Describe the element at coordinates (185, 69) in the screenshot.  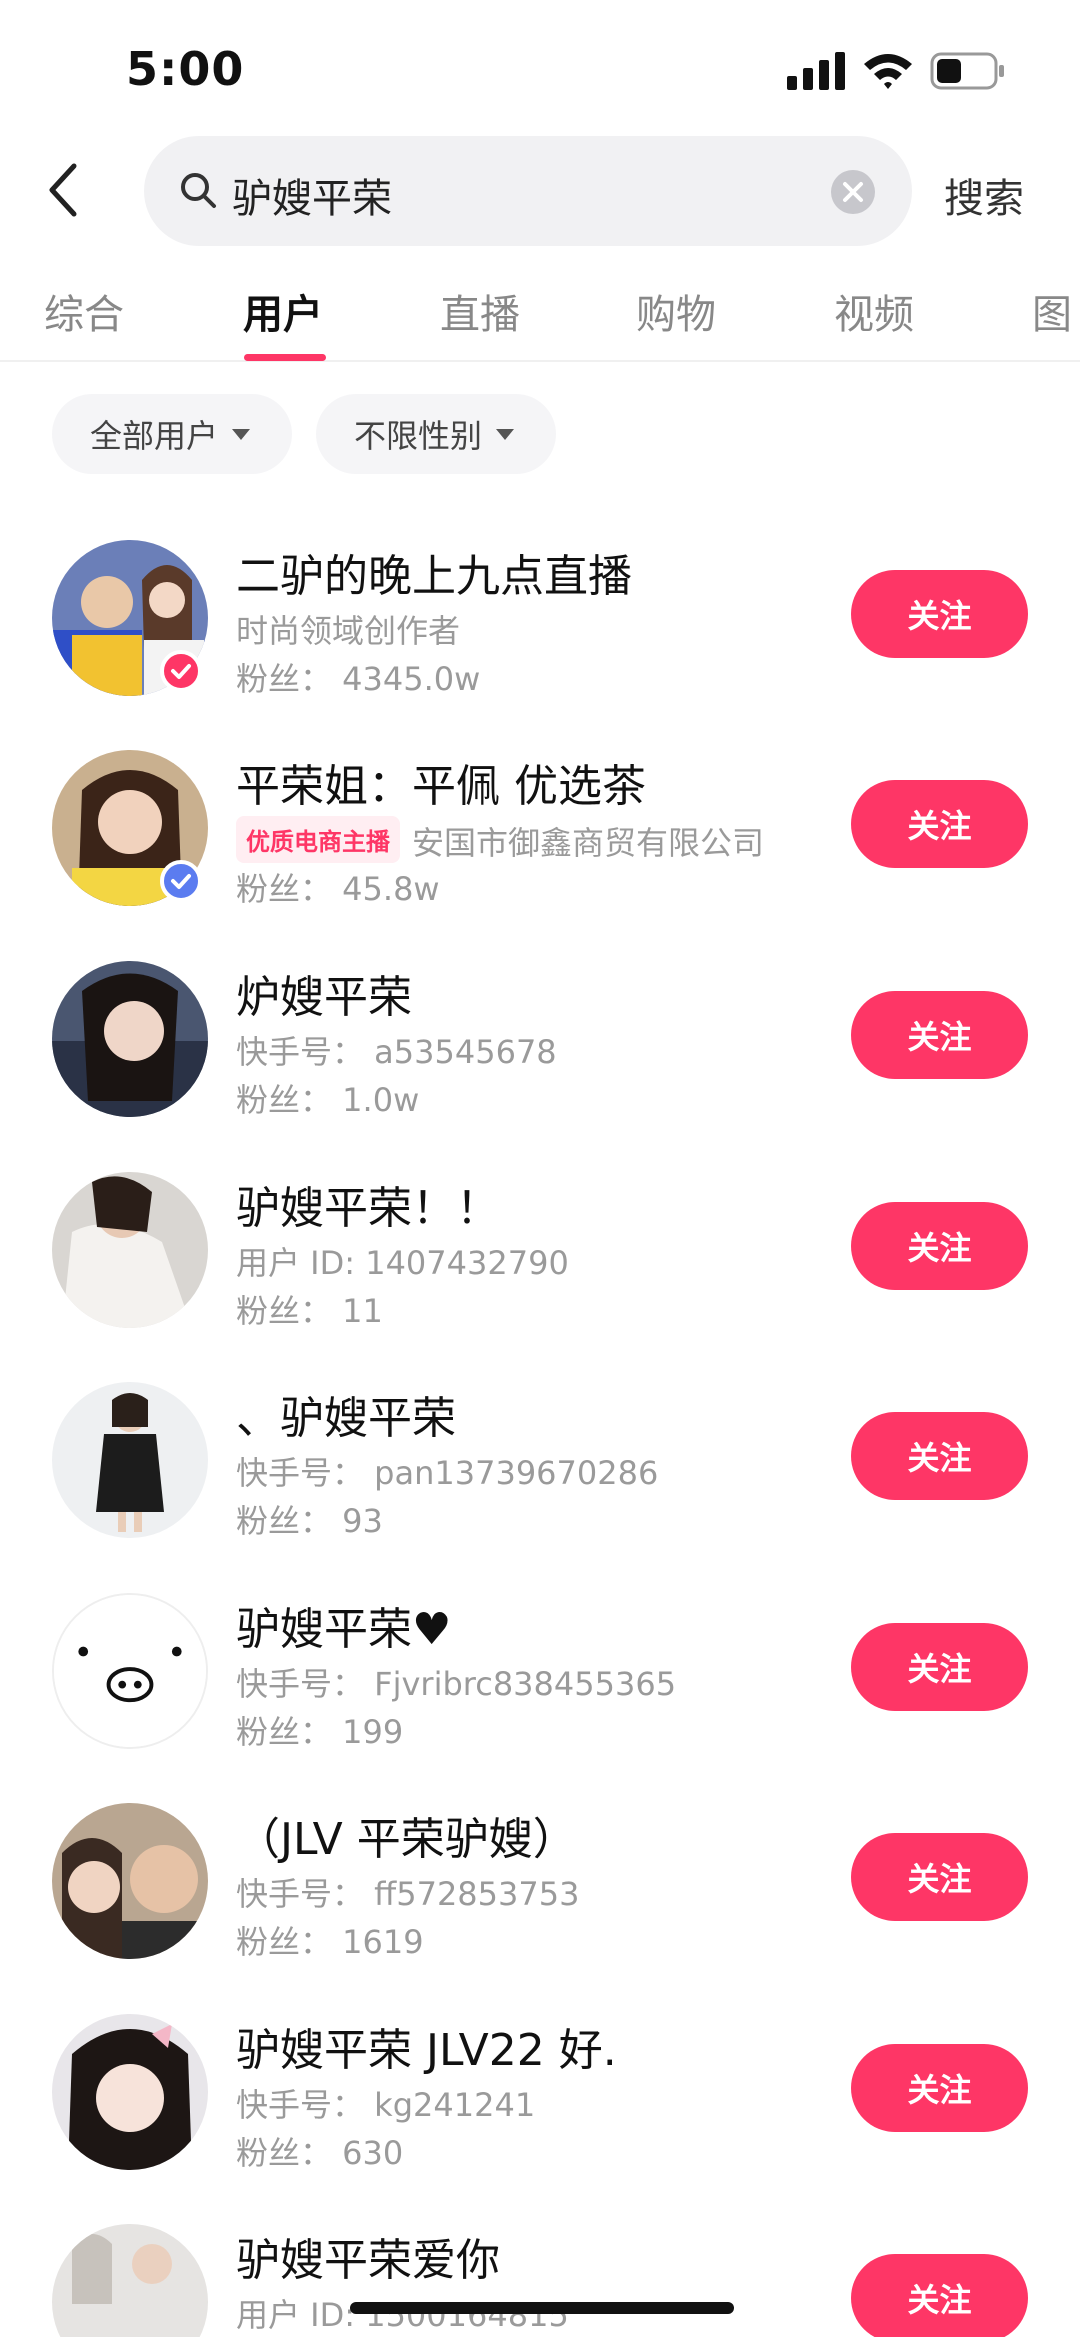
I see `status-time: 5:00` at that location.